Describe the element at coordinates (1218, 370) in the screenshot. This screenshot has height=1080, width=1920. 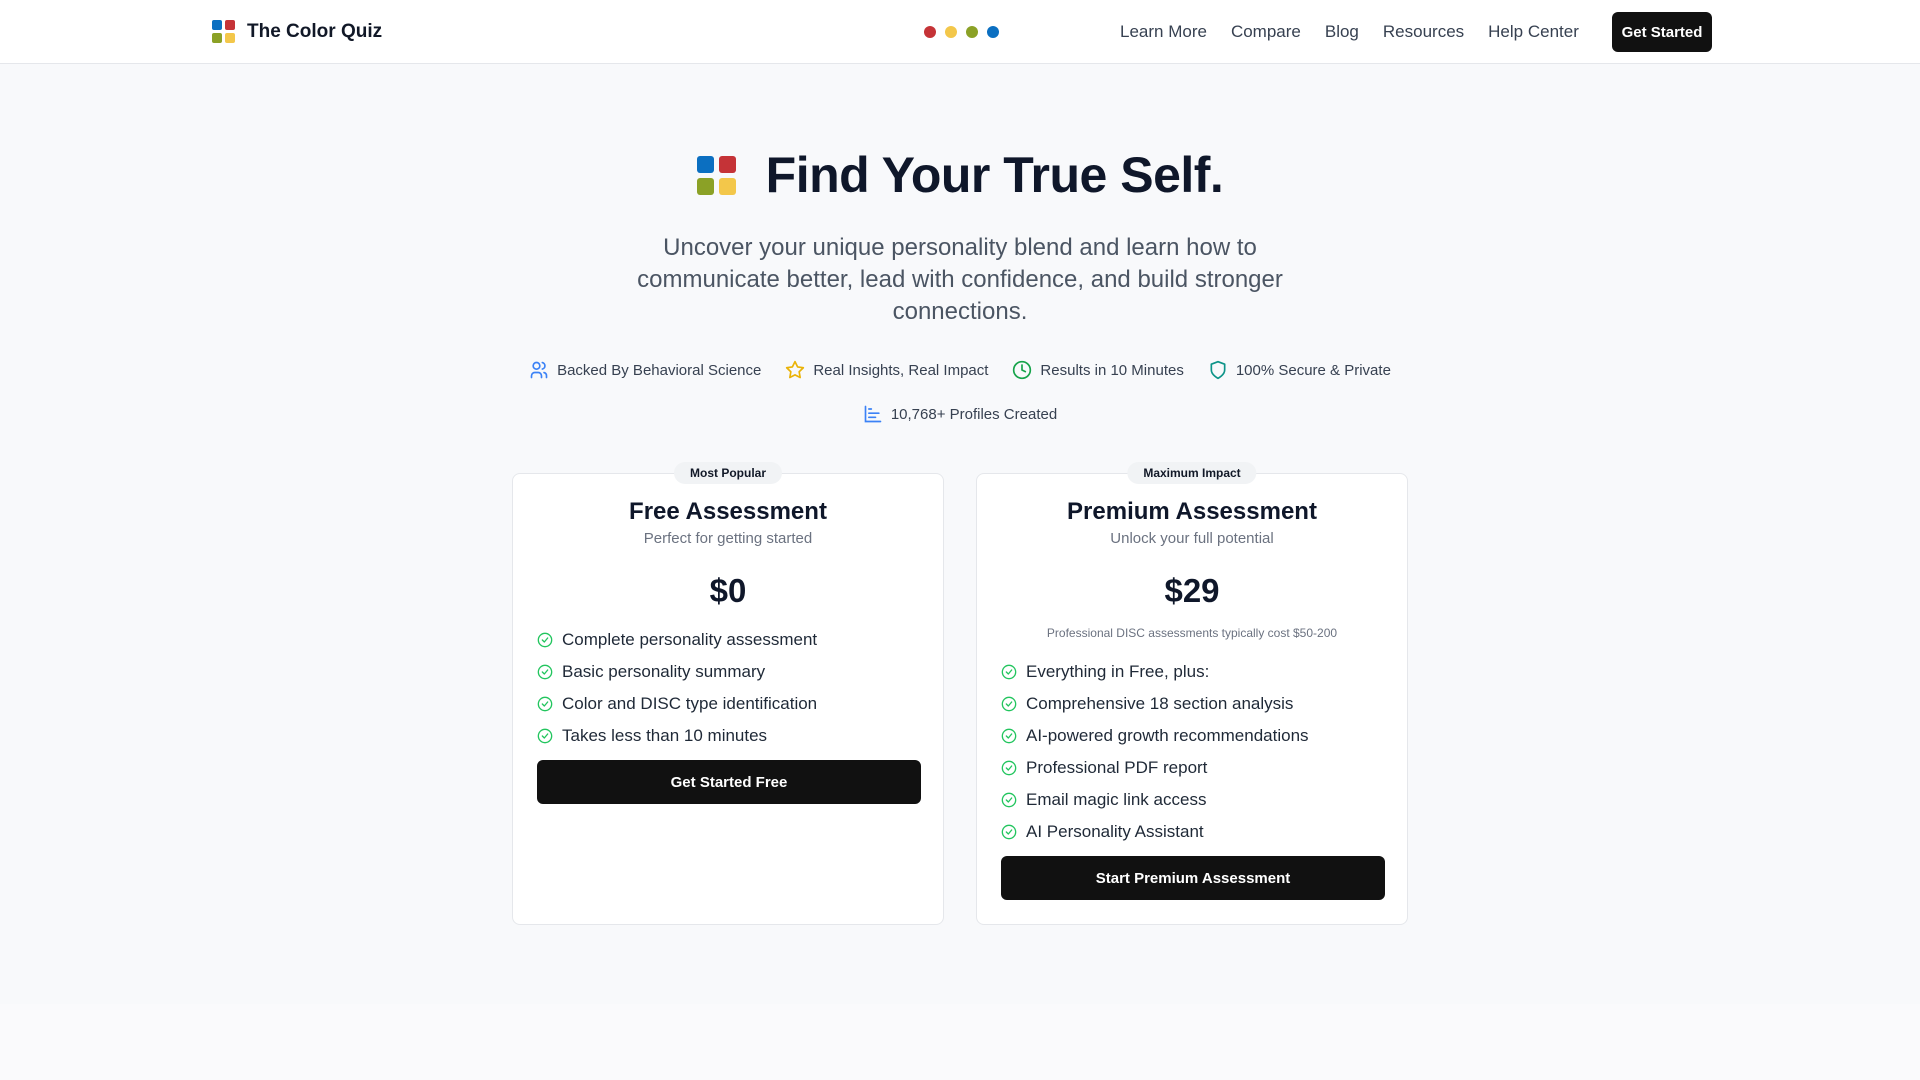
I see `shield-icon` at that location.